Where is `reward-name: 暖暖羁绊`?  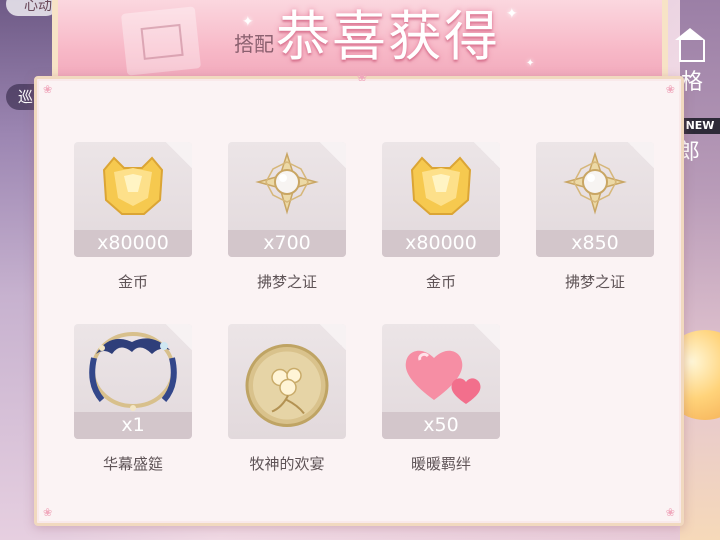 reward-name: 暖暖羁绊 is located at coordinates (440, 464).